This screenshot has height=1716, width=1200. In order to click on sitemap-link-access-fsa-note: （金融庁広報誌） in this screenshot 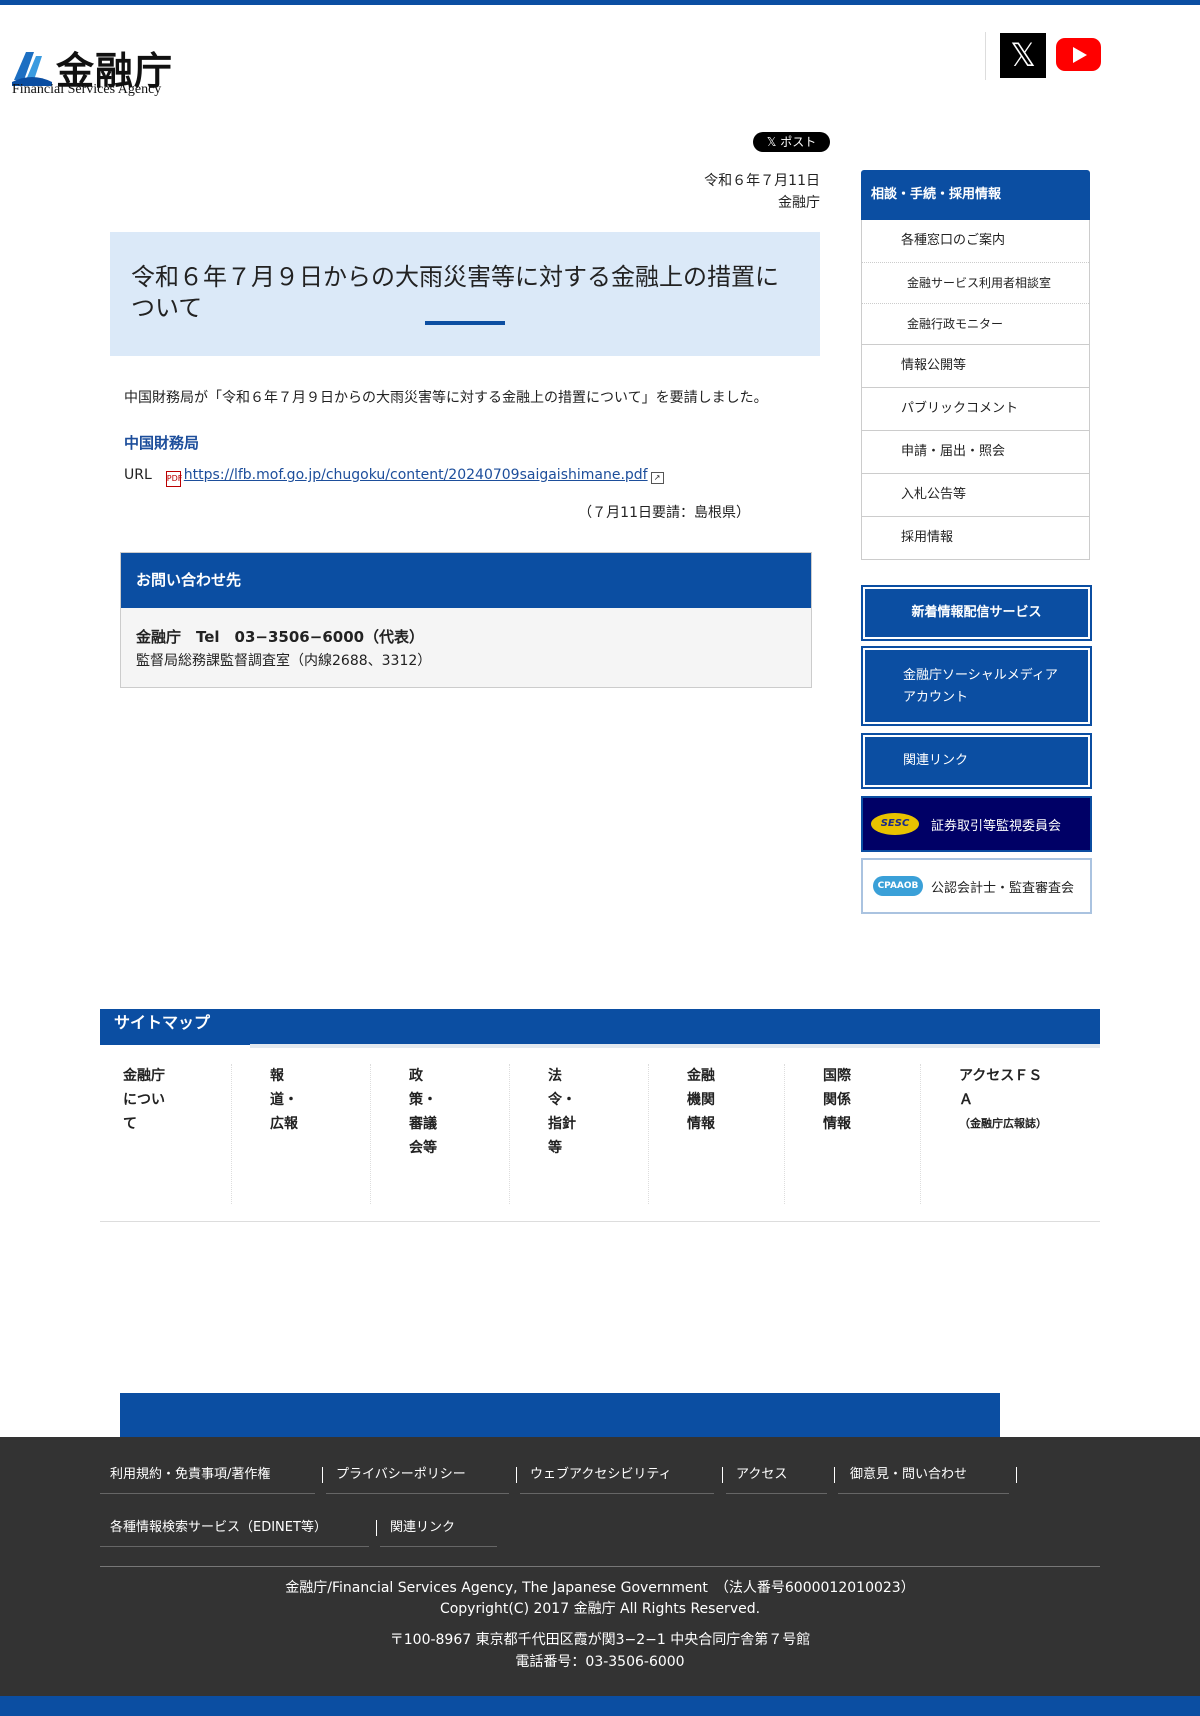, I will do `click(1003, 1123)`.